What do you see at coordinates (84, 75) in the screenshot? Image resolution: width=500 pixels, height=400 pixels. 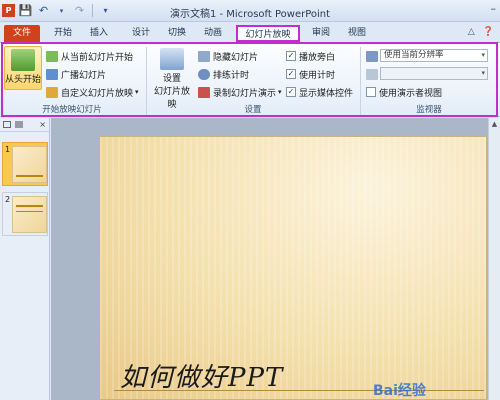 I see `broadcast-label: 广播幻灯片` at bounding box center [84, 75].